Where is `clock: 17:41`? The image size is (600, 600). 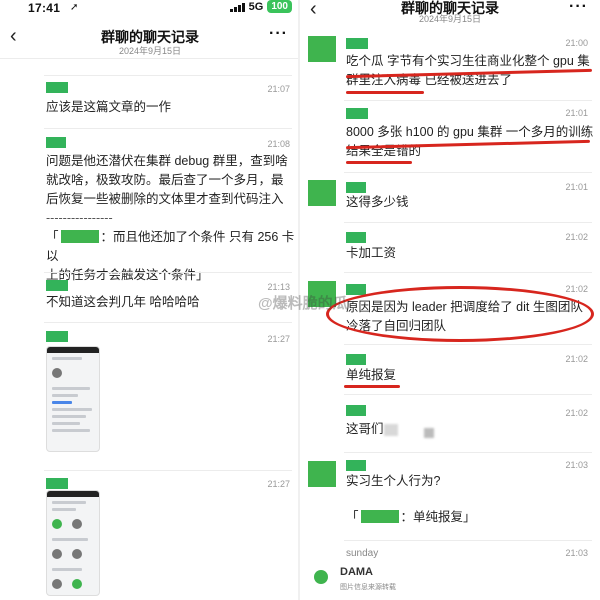
clock: 17:41 is located at coordinates (44, 8).